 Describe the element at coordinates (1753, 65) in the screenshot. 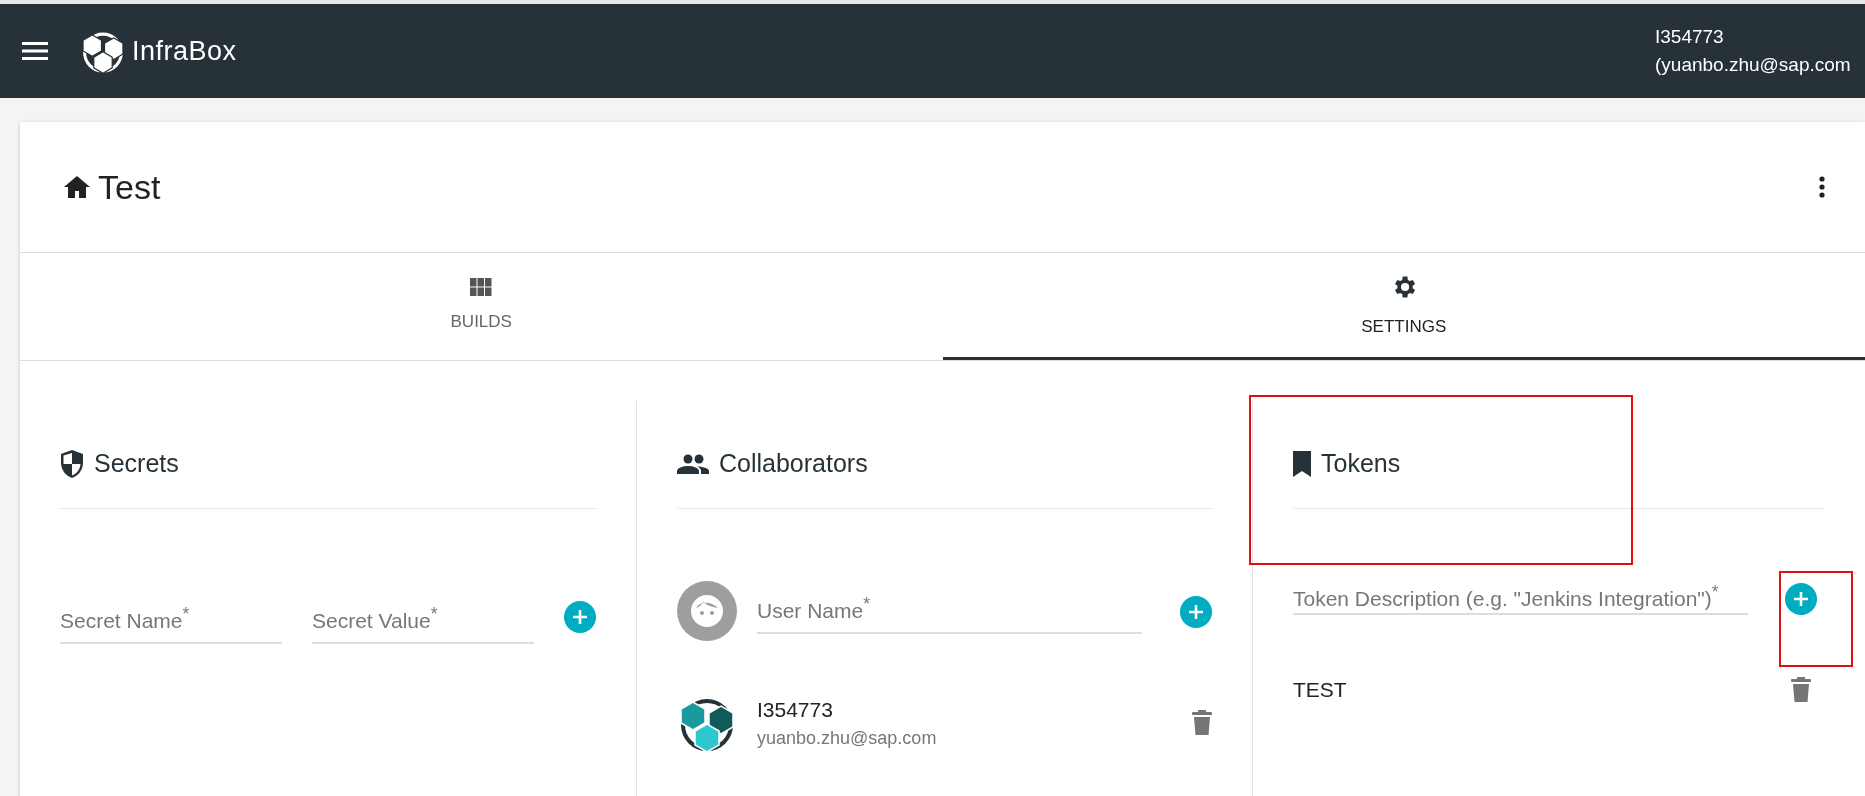

I see `user-email: (yuanbo.zhu@sap.com` at that location.